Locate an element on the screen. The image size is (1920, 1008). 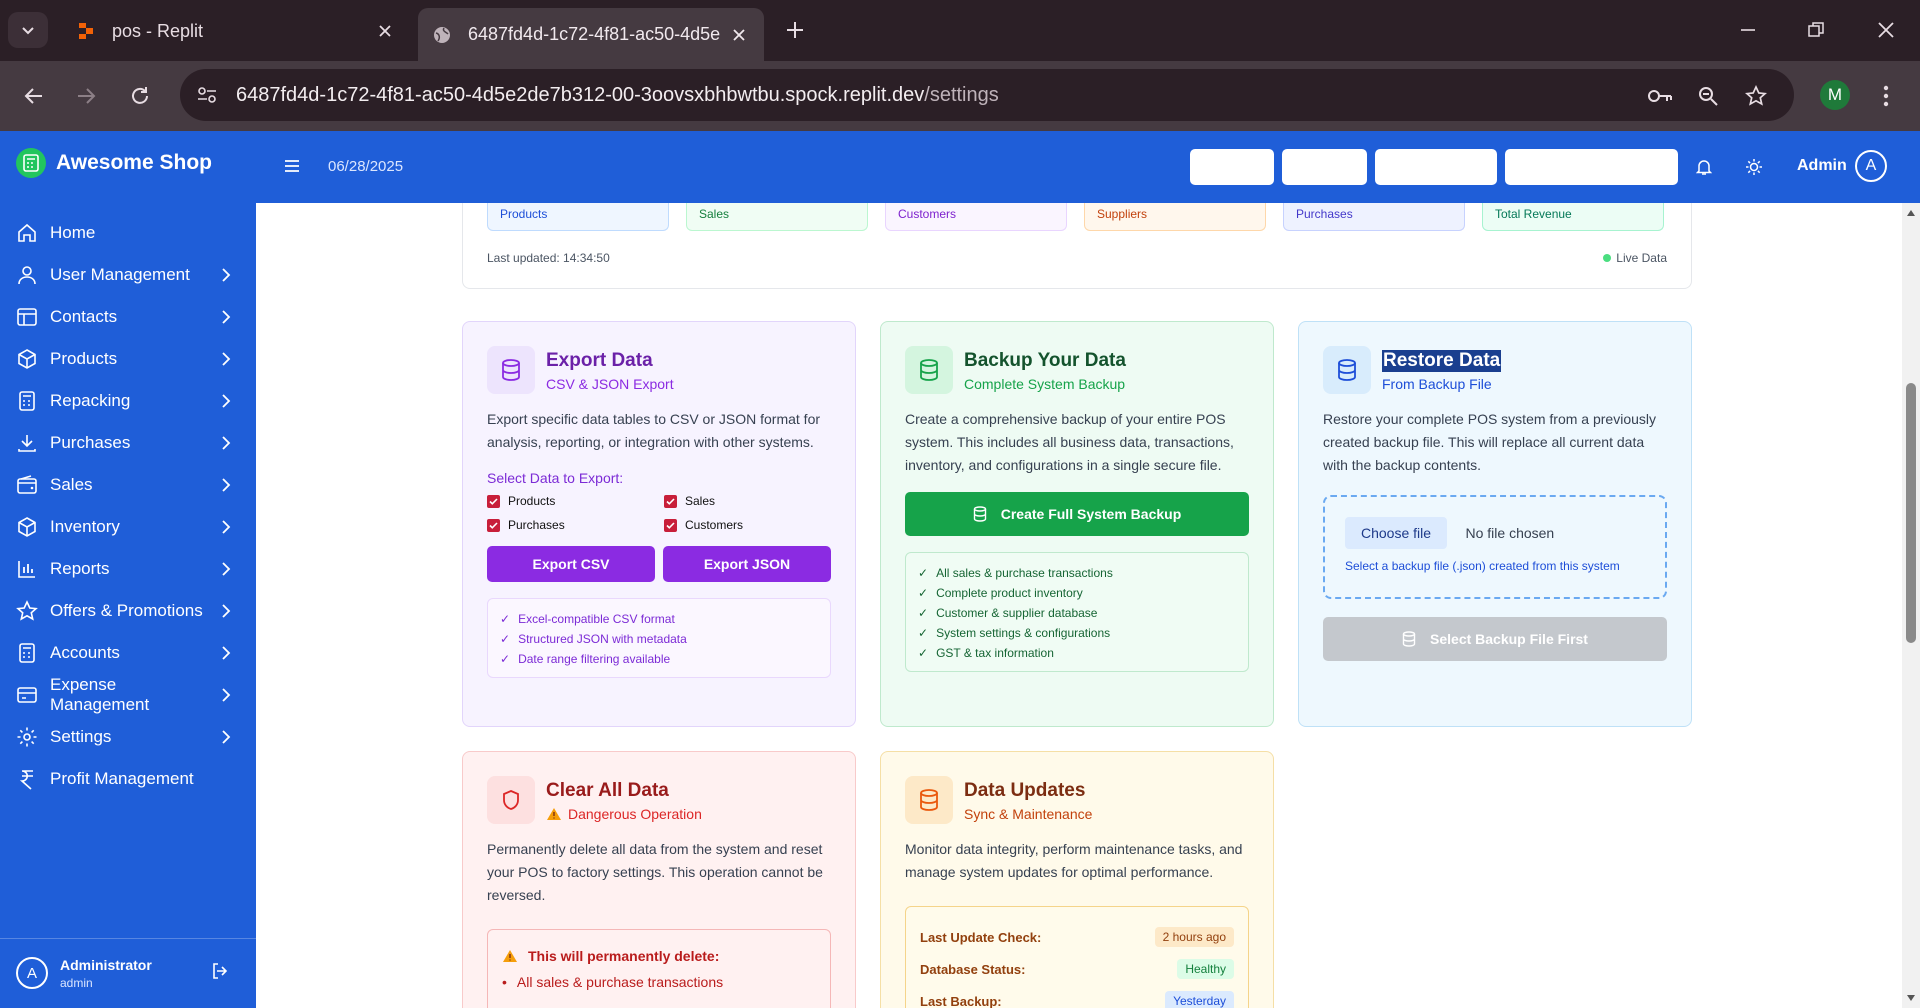
reload-icon is located at coordinates (140, 95).